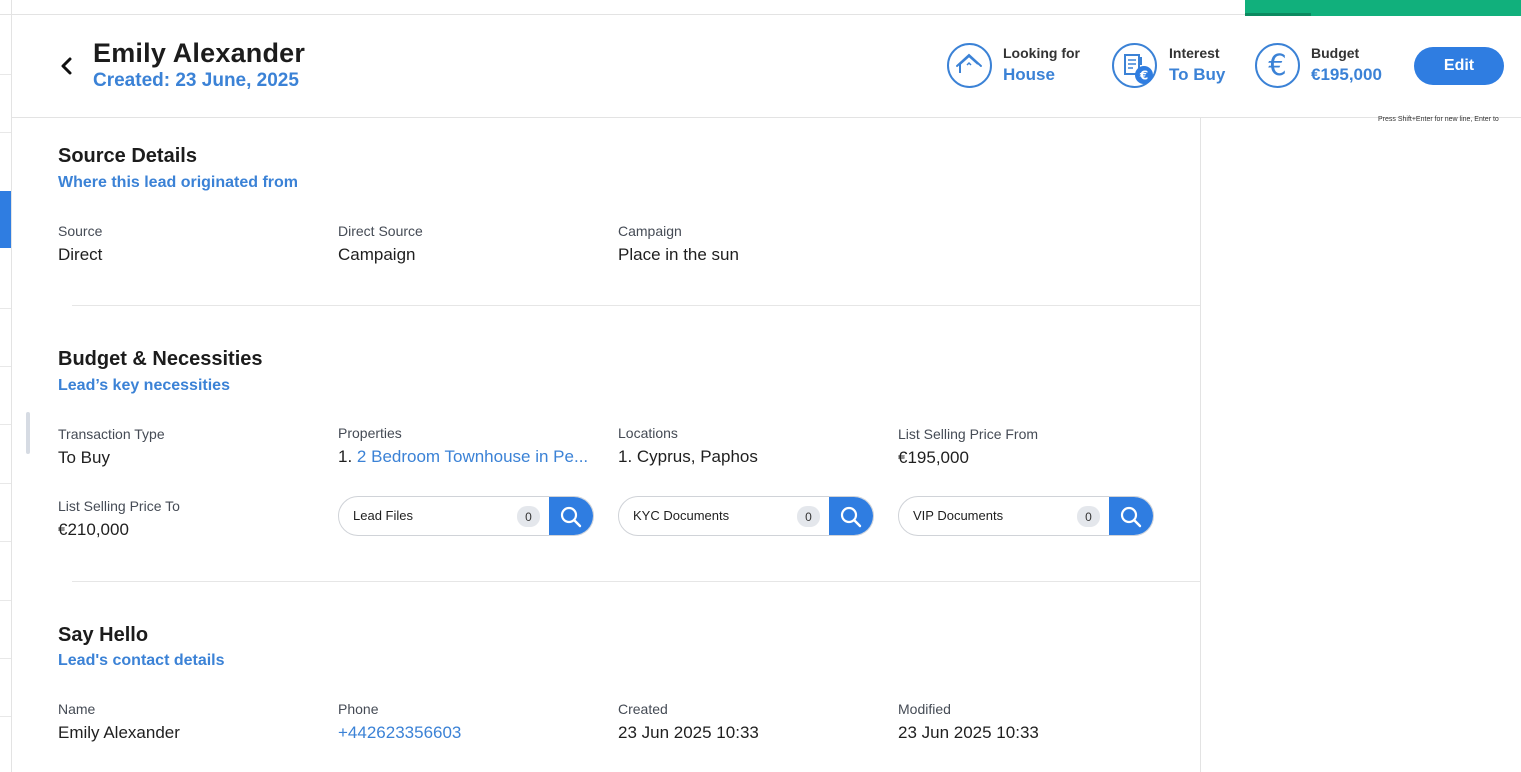  What do you see at coordinates (93, 529) in the screenshot?
I see `field-value: €210,000` at bounding box center [93, 529].